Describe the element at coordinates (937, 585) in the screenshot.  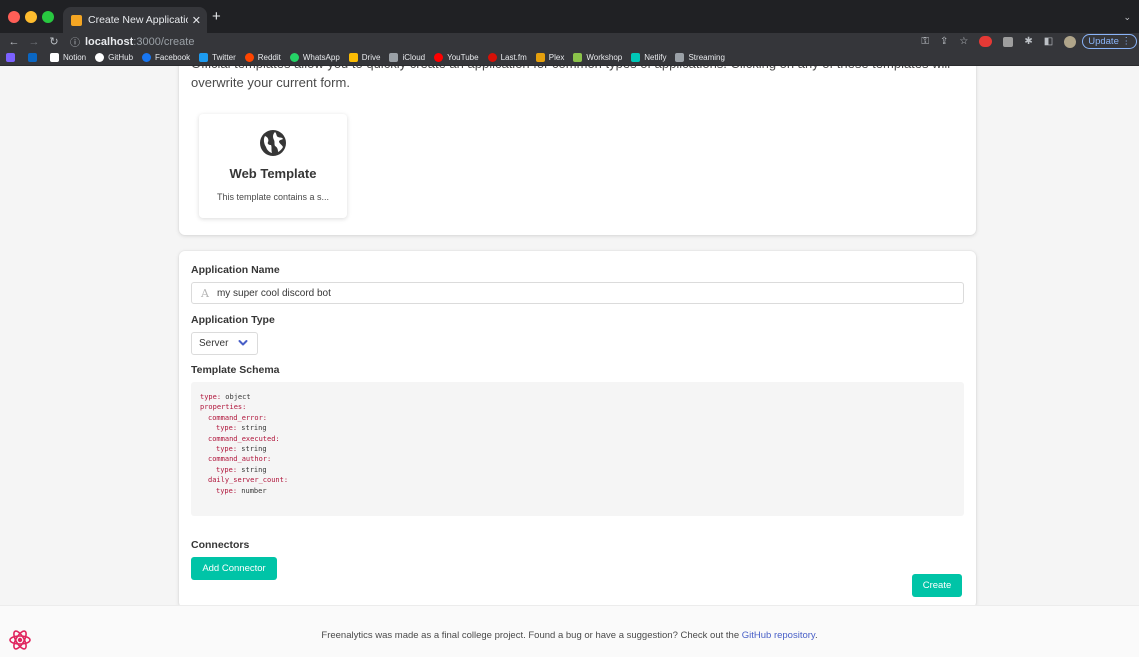
I see `create-button: Create` at that location.